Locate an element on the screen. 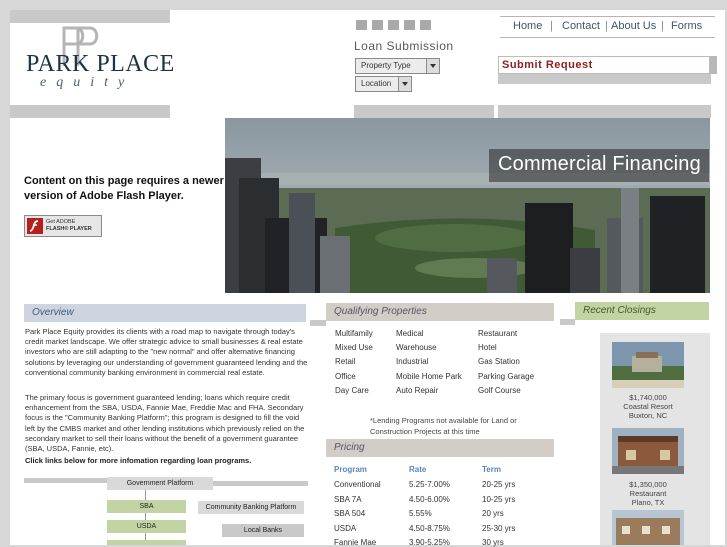 The image size is (727, 547). closing-thumb-third is located at coordinates (648, 527).